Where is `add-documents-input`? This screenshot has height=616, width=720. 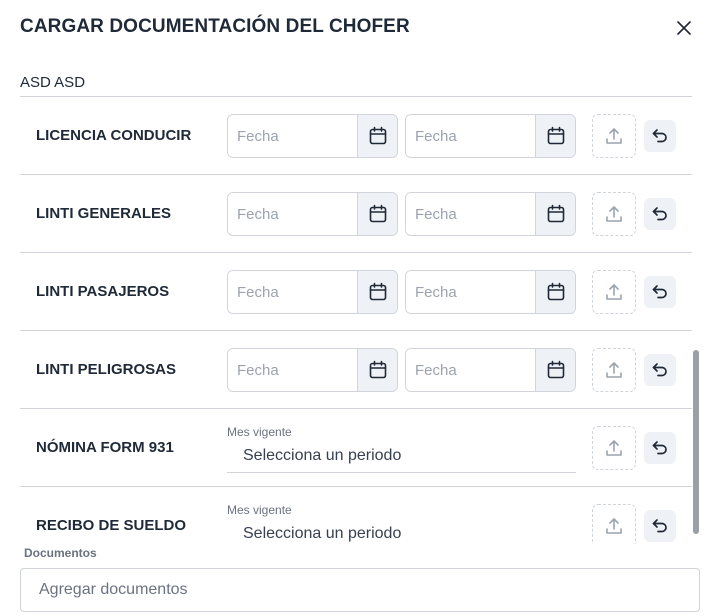 add-documents-input is located at coordinates (360, 590).